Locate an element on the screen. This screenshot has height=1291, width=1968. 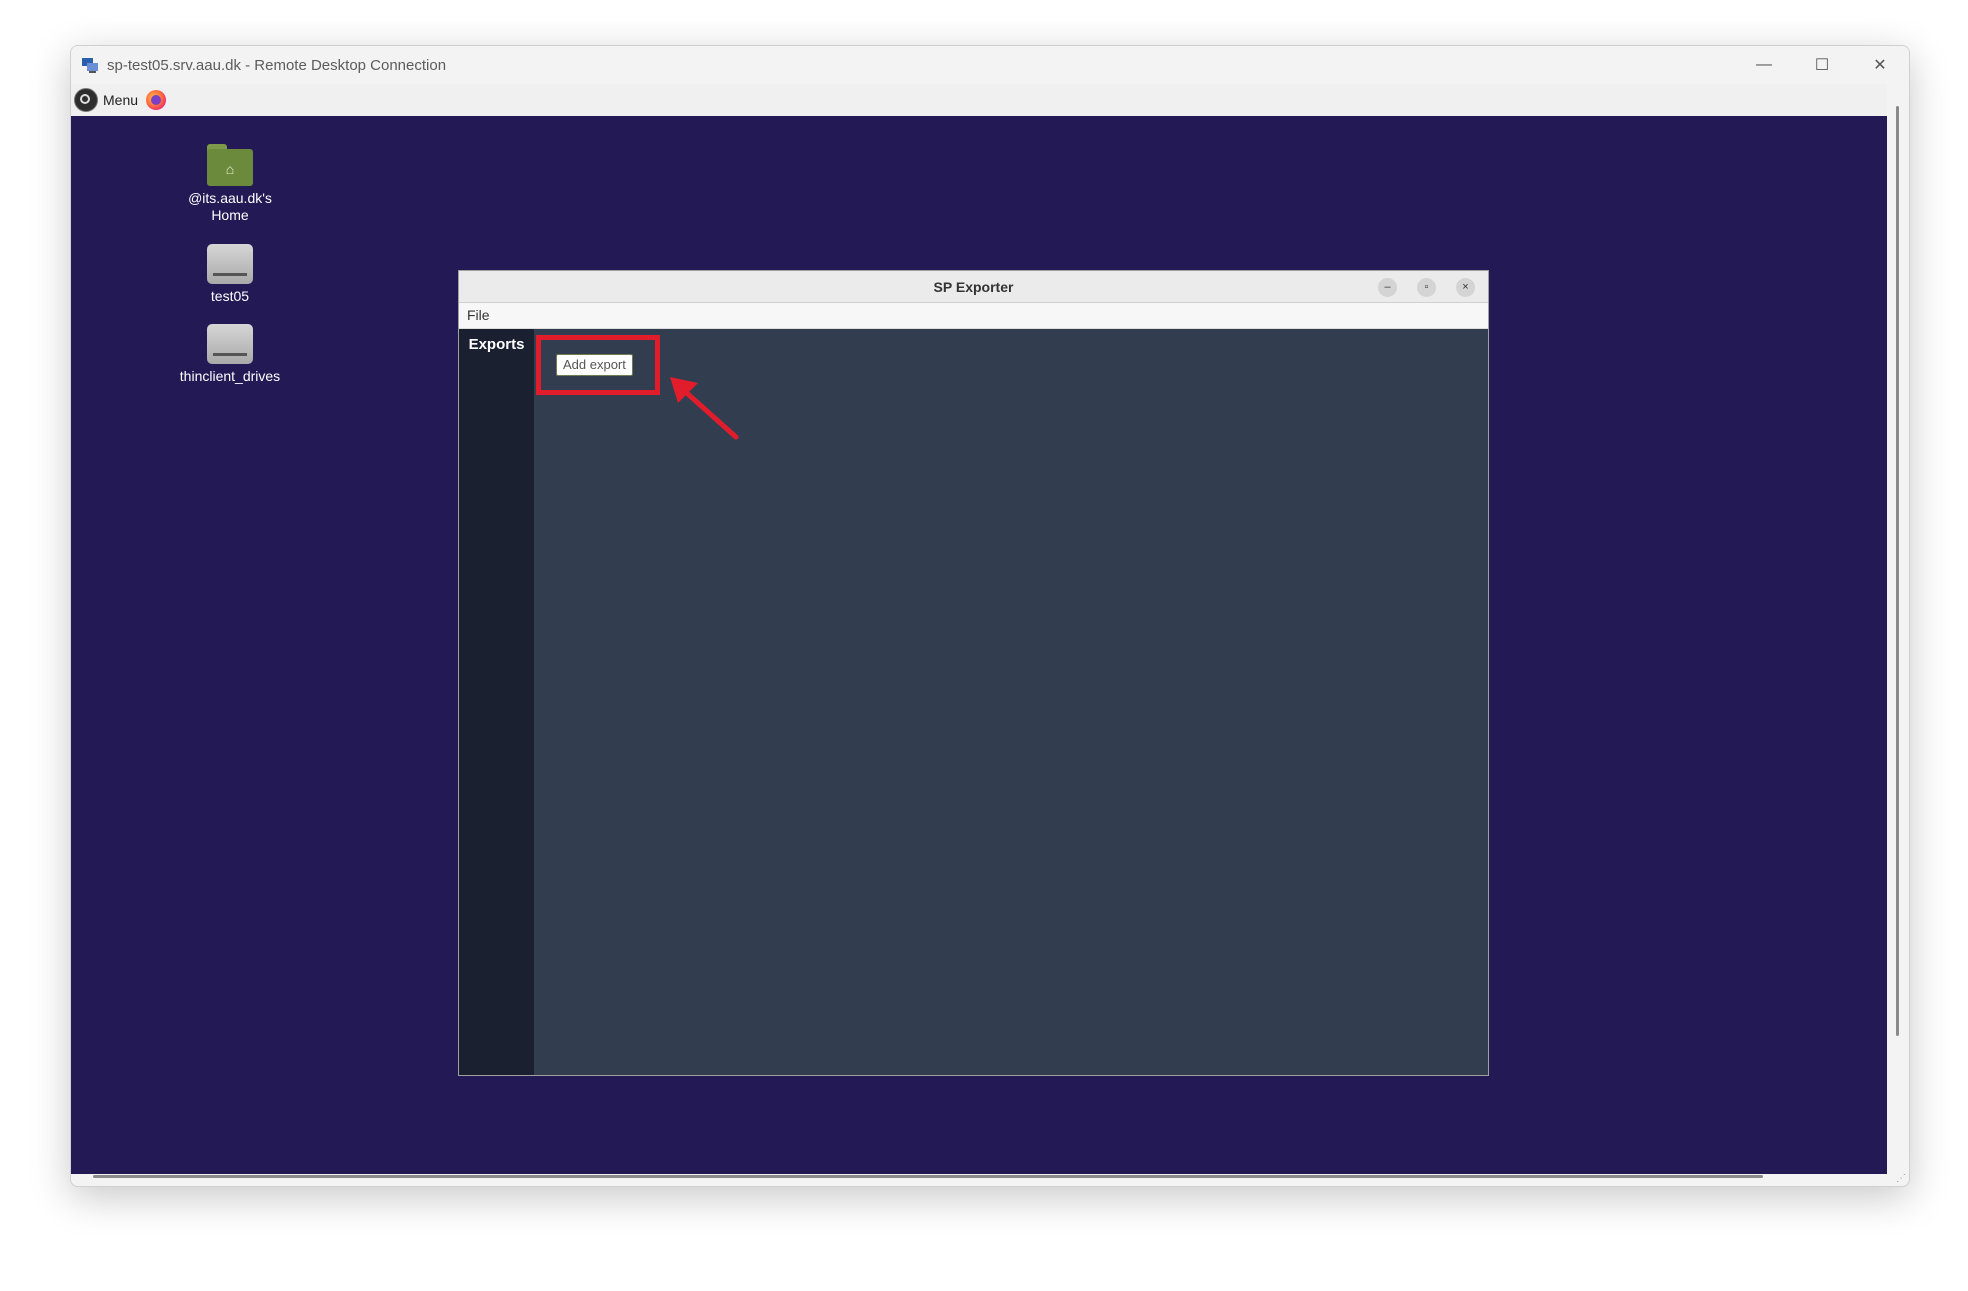
desktop-panel: Menu is located at coordinates (979, 100).